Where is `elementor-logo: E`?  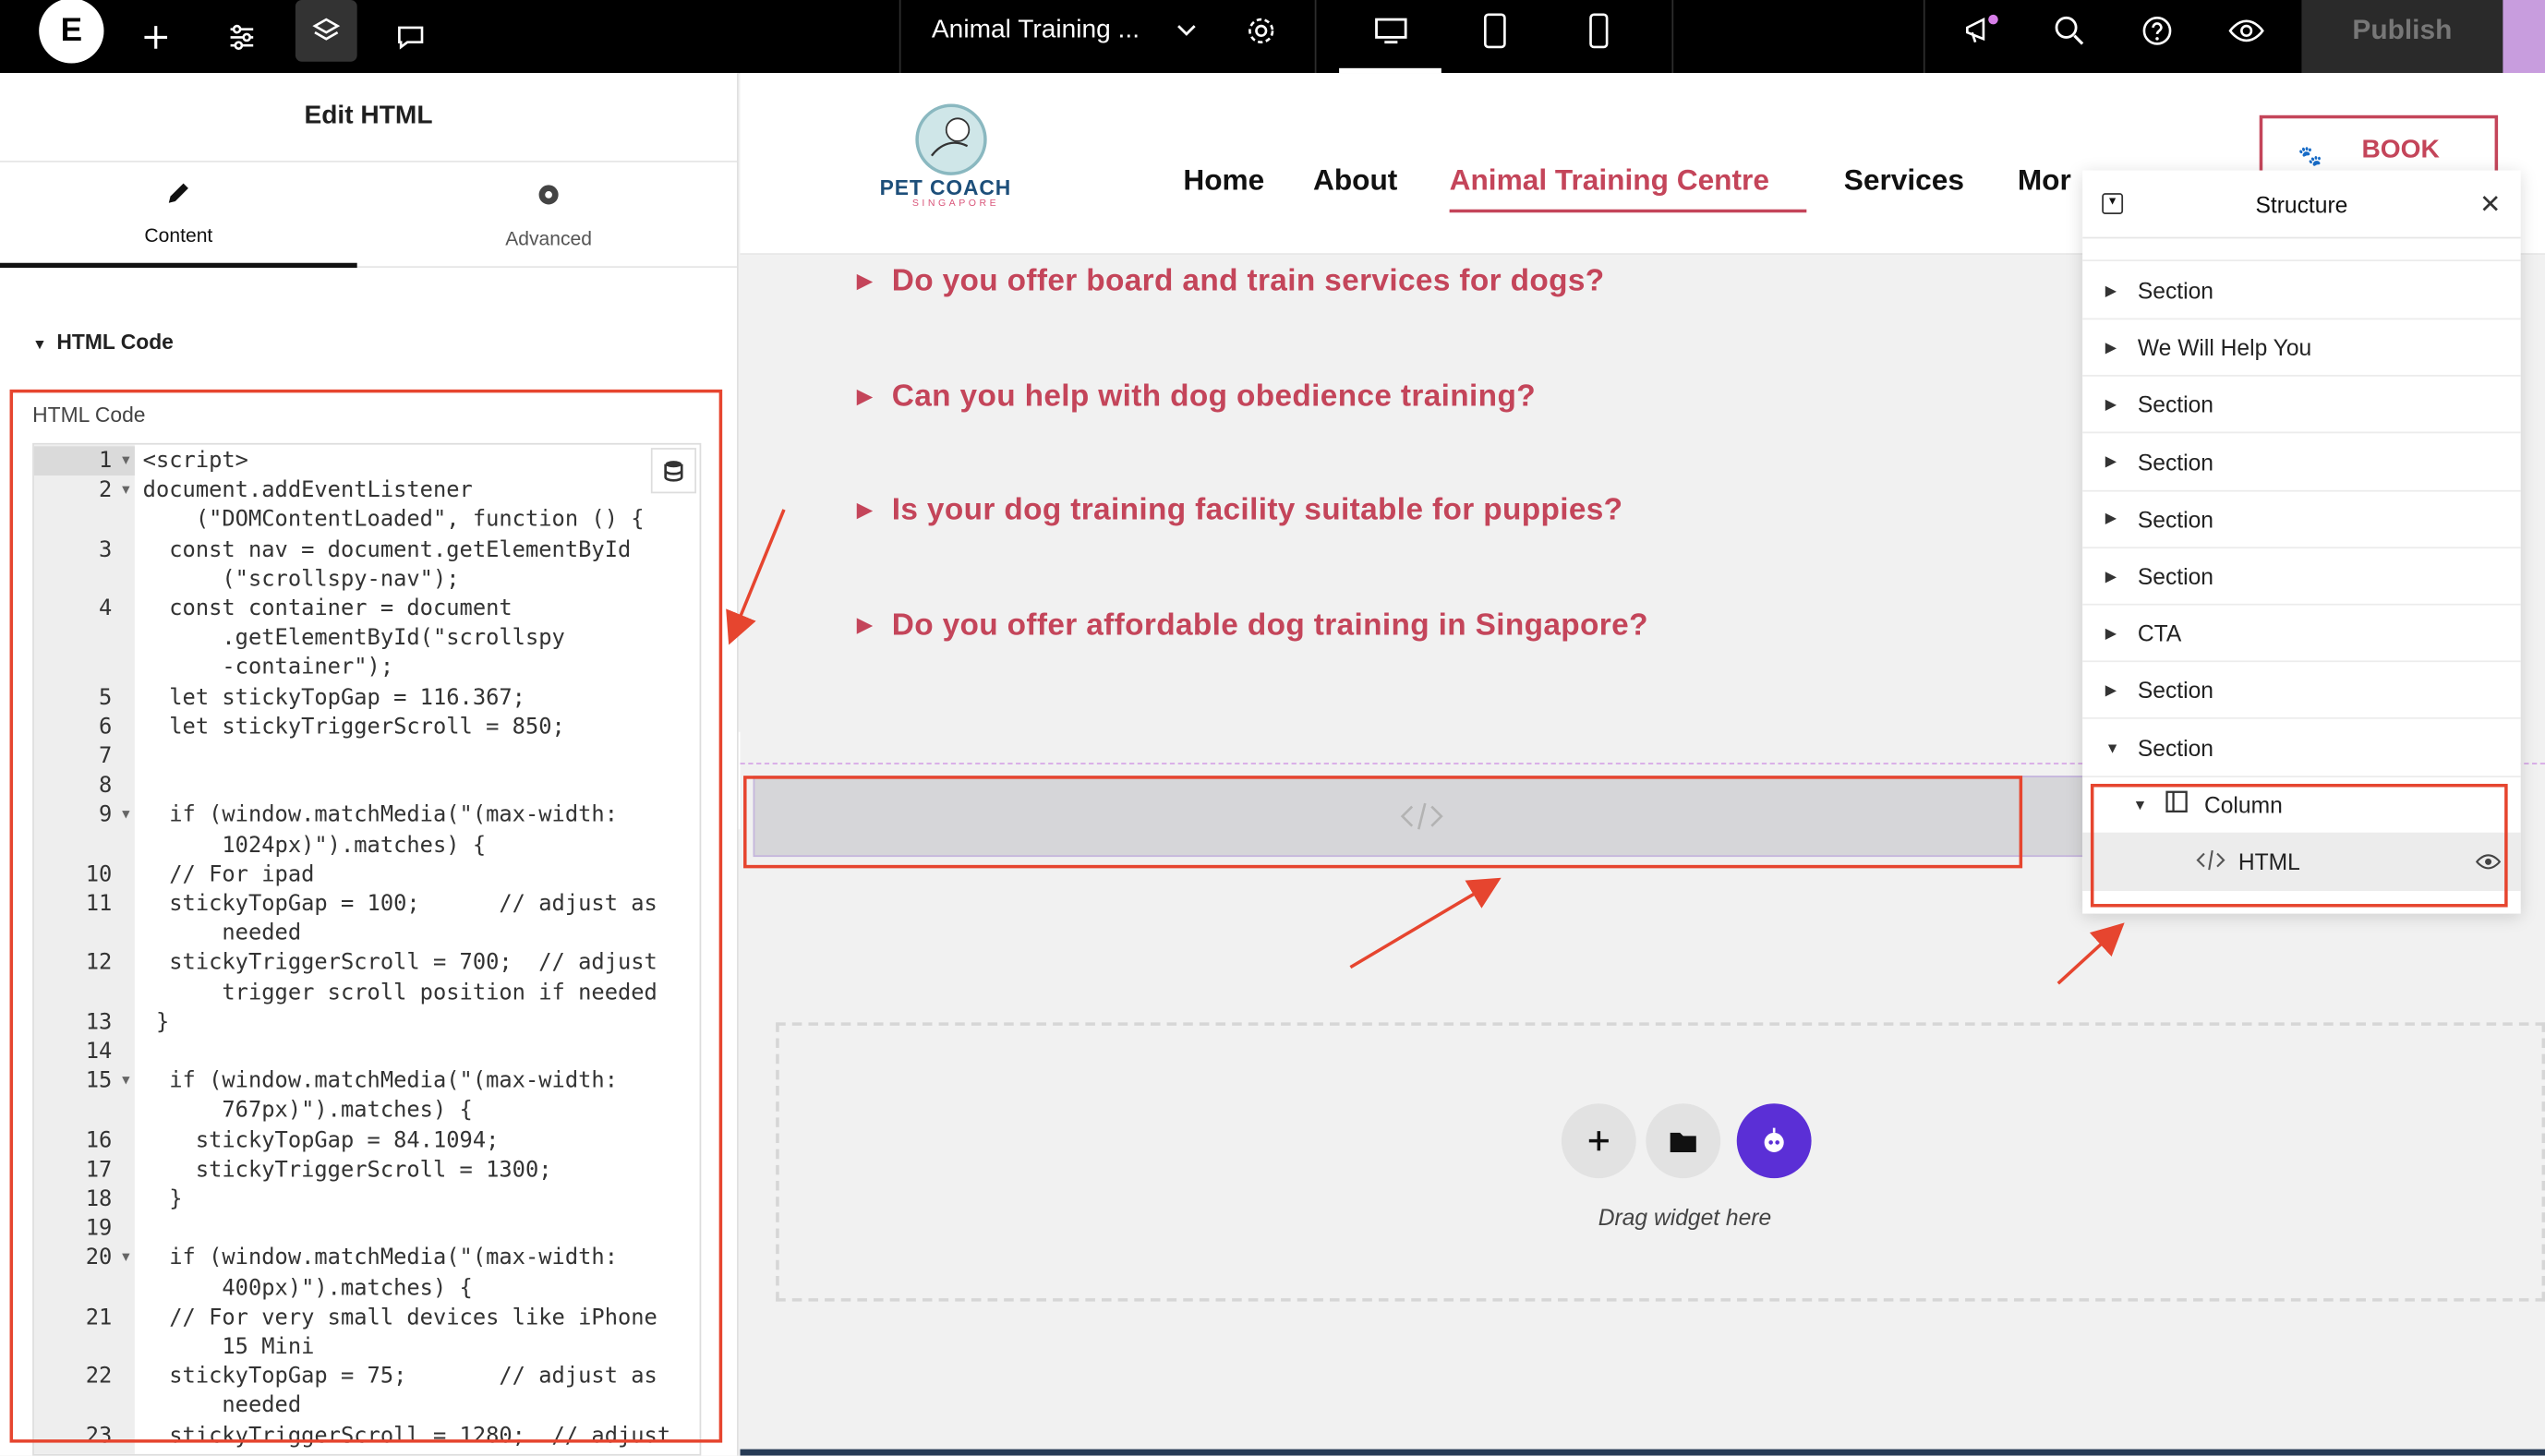 elementor-logo: E is located at coordinates (71, 32).